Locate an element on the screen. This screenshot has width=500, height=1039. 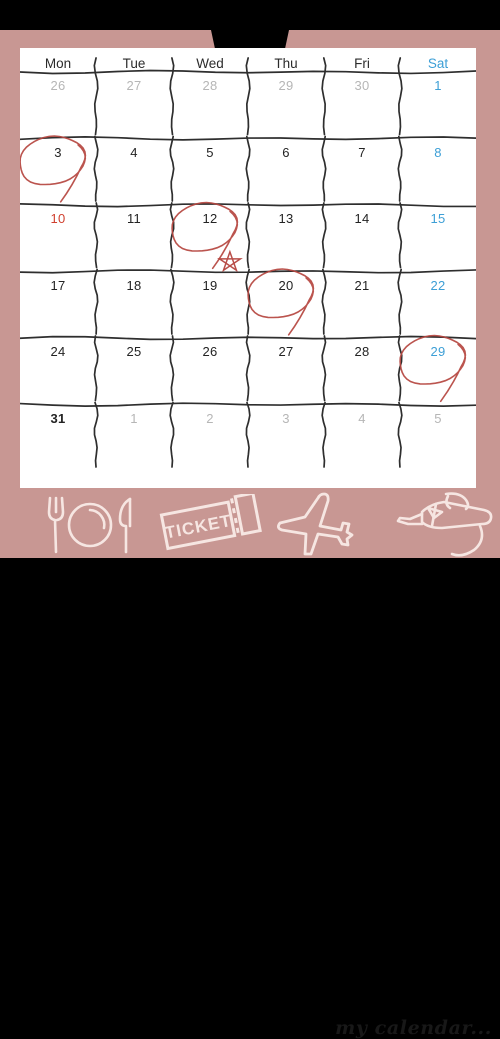
day-cell: 24 is located at coordinates (58, 371).